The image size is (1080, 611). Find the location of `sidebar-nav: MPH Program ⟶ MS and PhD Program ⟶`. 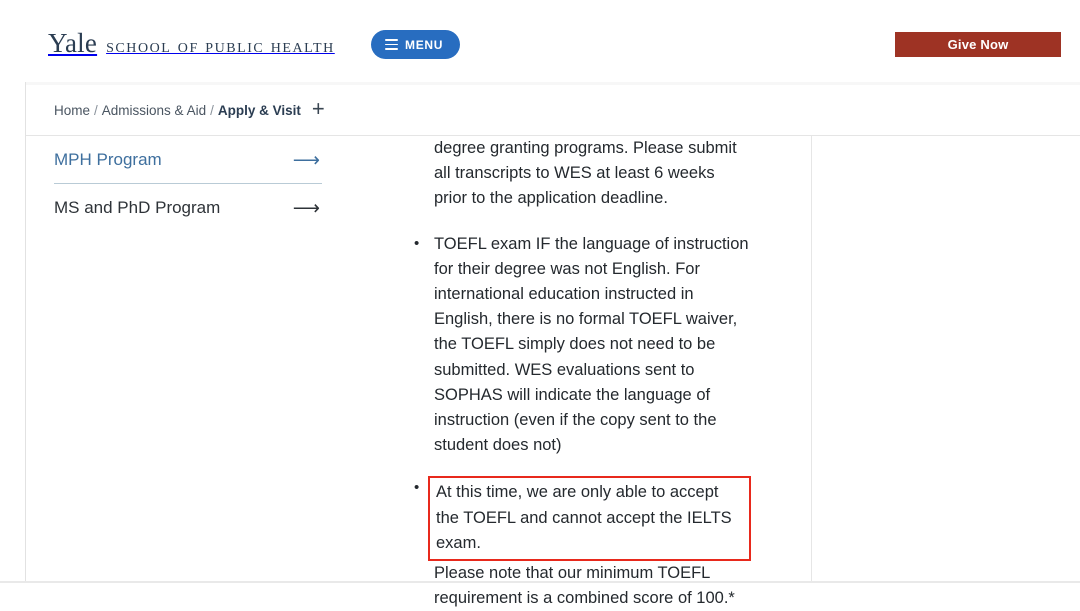

sidebar-nav: MPH Program ⟶ MS and PhD Program ⟶ is located at coordinates (188, 183).